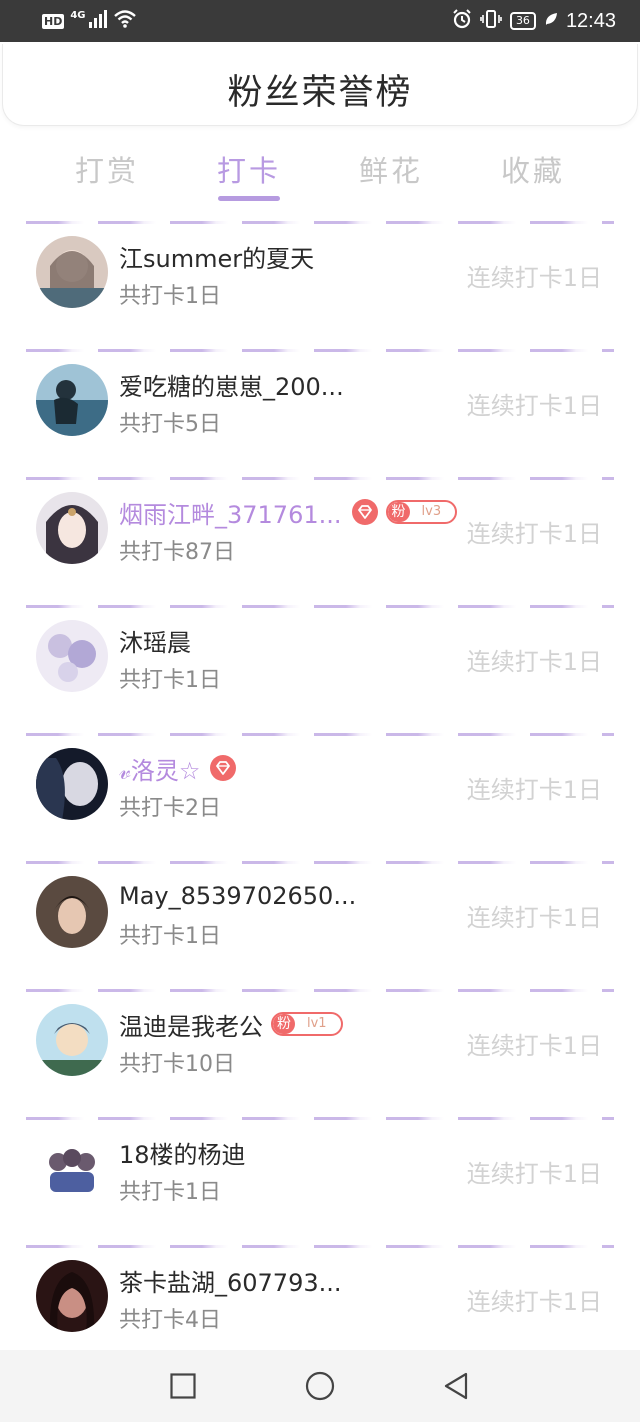 This screenshot has width=640, height=1422. Describe the element at coordinates (170, 808) in the screenshot. I see `total-checkins: 共打卡2日` at that location.